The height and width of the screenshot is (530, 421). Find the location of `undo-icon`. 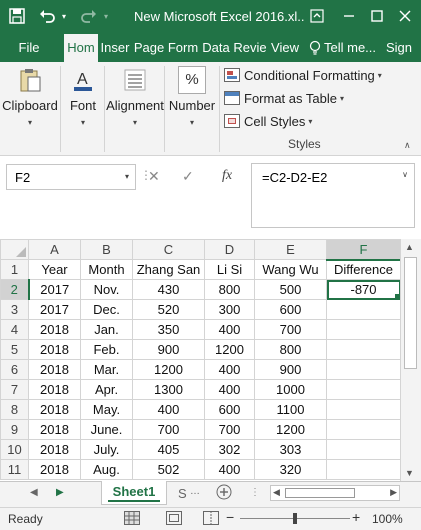

undo-icon is located at coordinates (47, 16).